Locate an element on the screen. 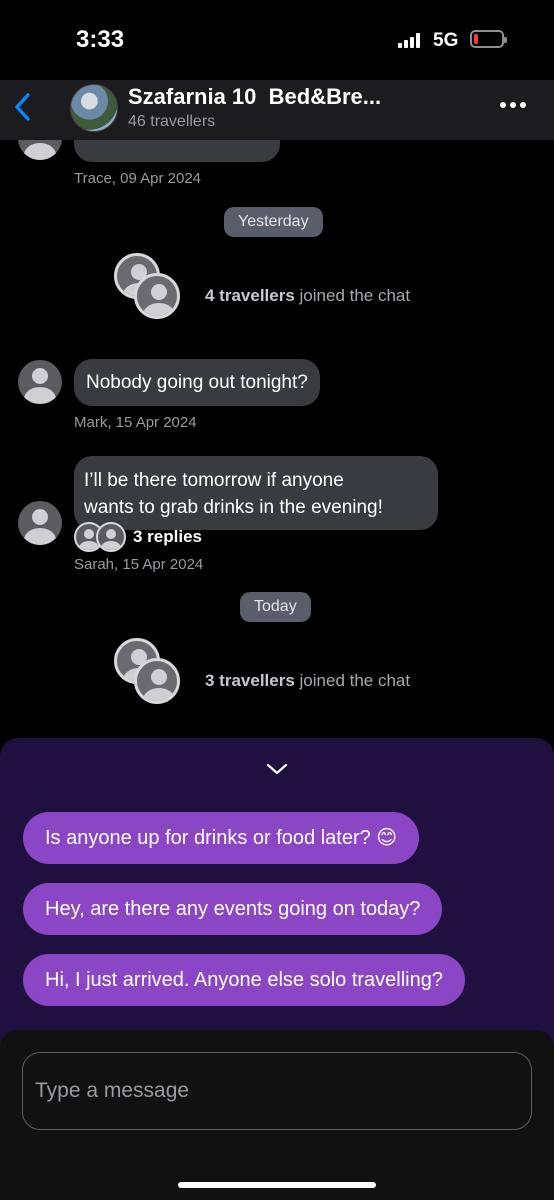  suggestion-chip: Is anyone up for drinks or food later? 😊 is located at coordinates (221, 838).